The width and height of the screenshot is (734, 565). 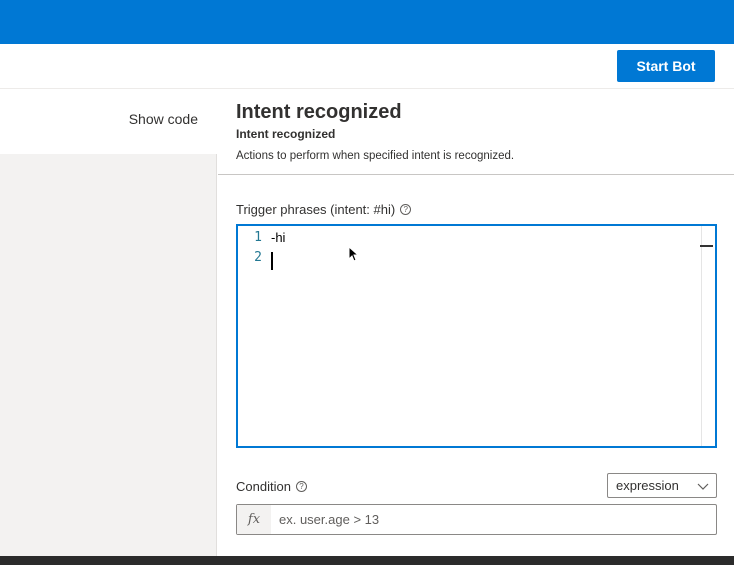 What do you see at coordinates (706, 246) in the screenshot?
I see `scrollbar-marker` at bounding box center [706, 246].